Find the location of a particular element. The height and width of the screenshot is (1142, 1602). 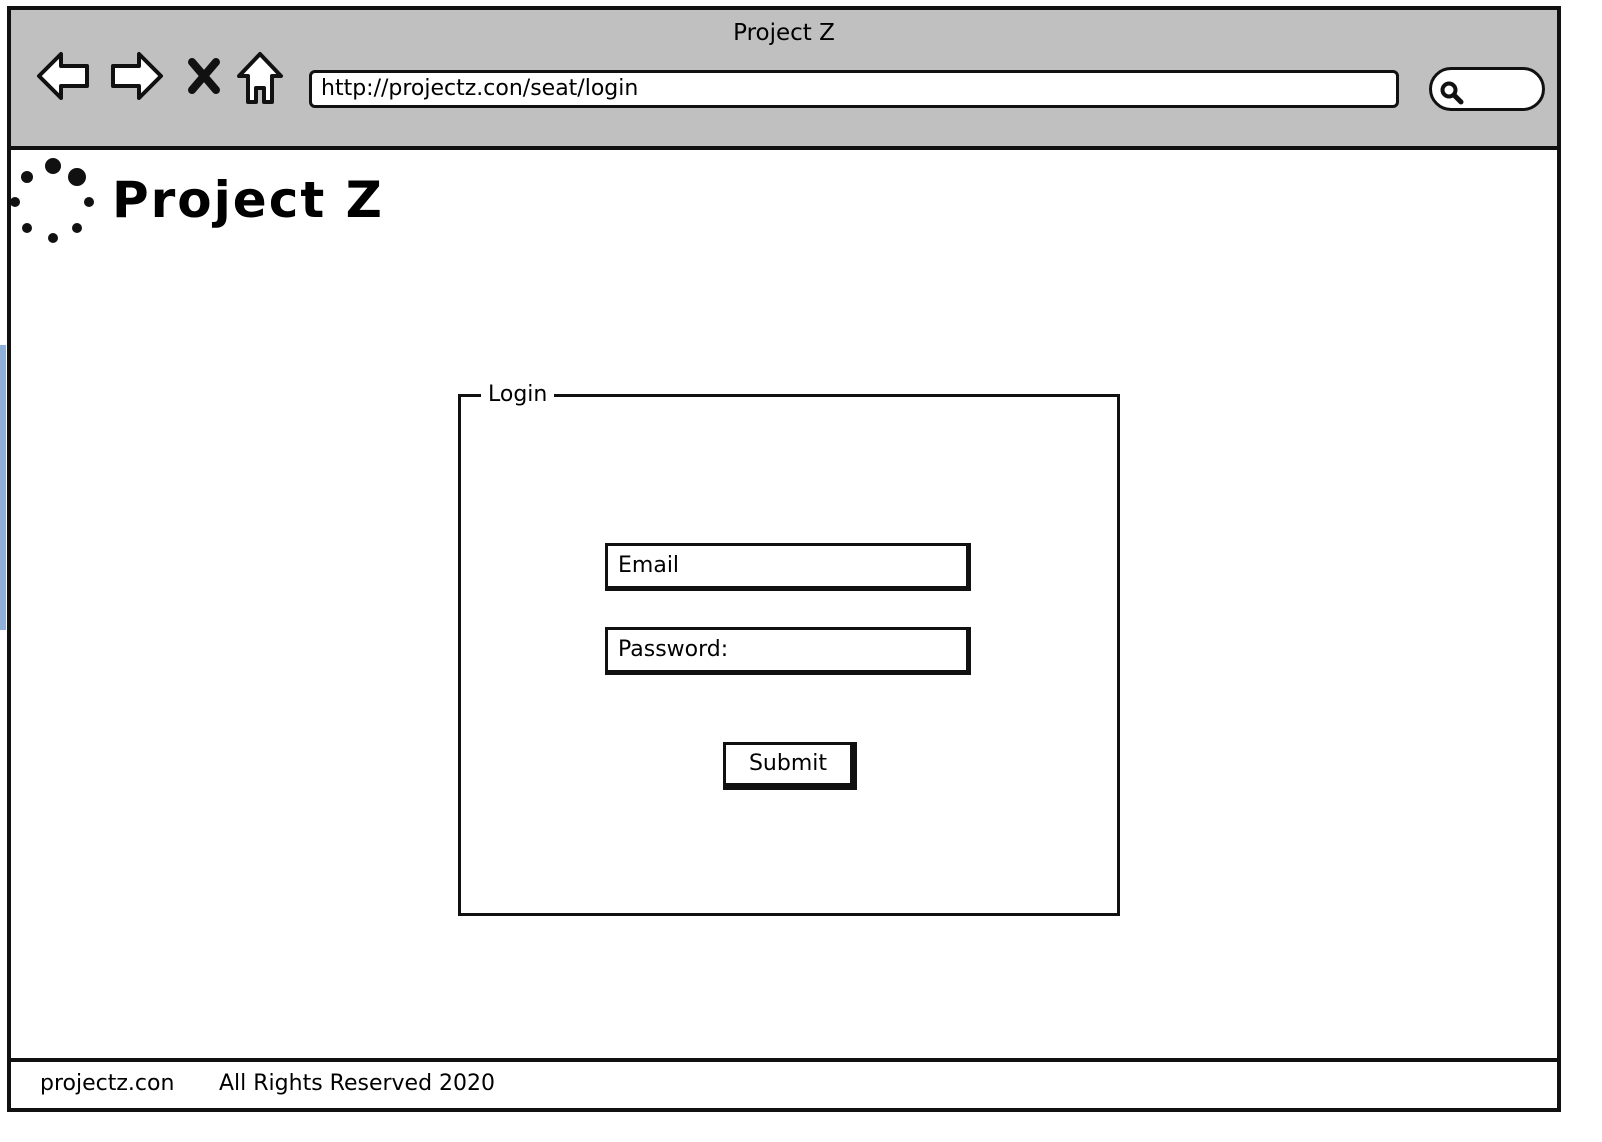

email-field: Email is located at coordinates (788, 567).